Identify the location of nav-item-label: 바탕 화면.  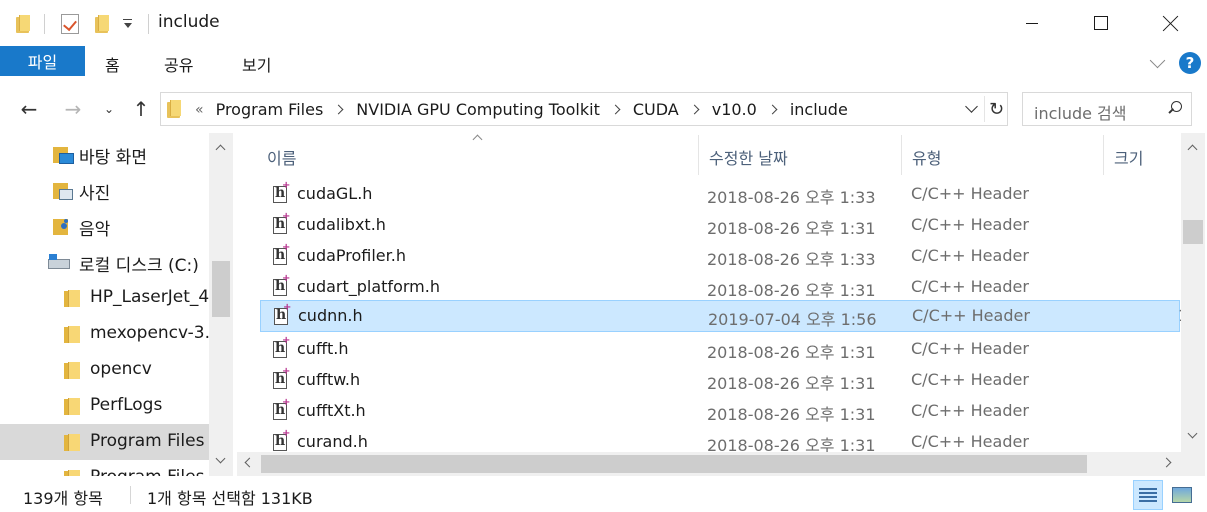
(113, 158).